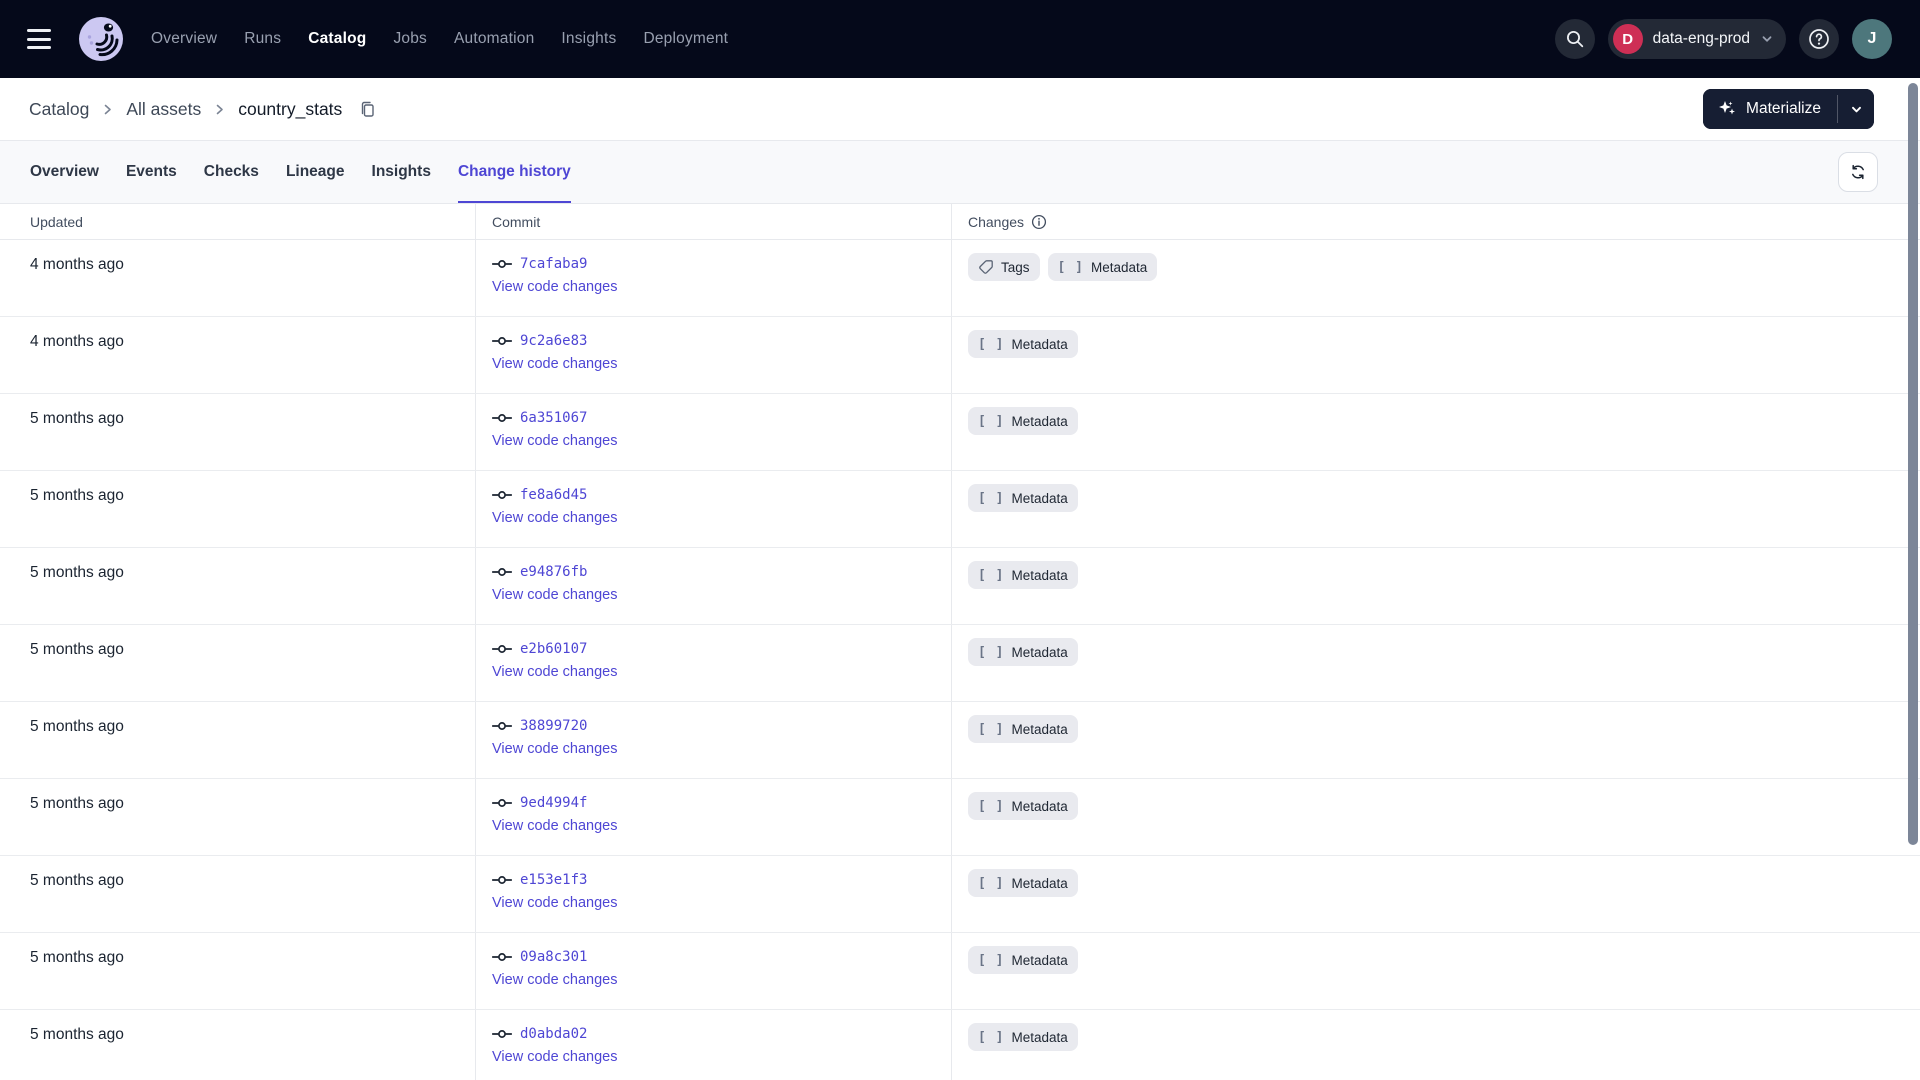 This screenshot has height=1080, width=1920. I want to click on commit-link: fe8a6d45, so click(553, 495).